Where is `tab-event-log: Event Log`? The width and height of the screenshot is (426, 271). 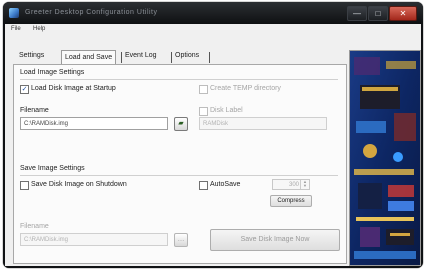 tab-event-log: Event Log is located at coordinates (141, 57).